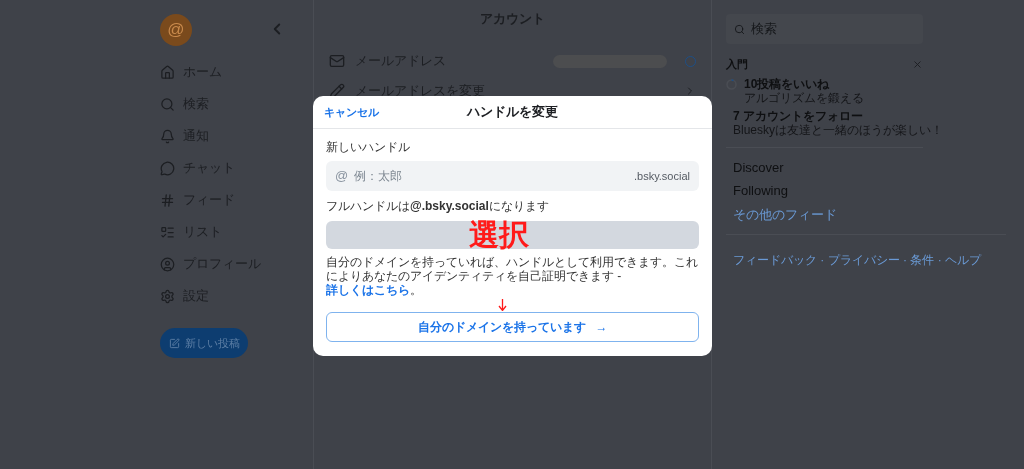  What do you see at coordinates (337, 61) in the screenshot?
I see `mail-icon` at bounding box center [337, 61].